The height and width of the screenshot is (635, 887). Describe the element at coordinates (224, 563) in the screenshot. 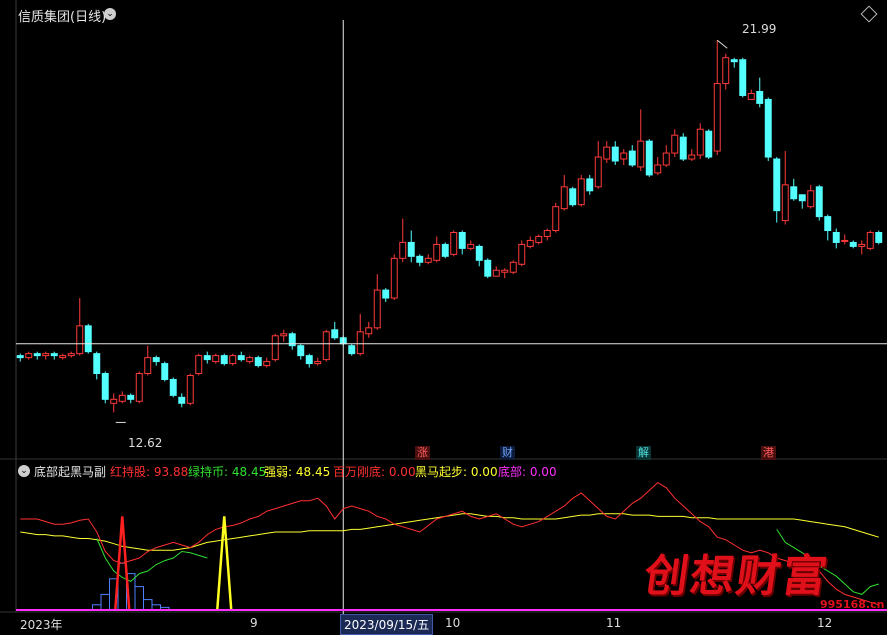

I see `dark-horse-spike` at that location.